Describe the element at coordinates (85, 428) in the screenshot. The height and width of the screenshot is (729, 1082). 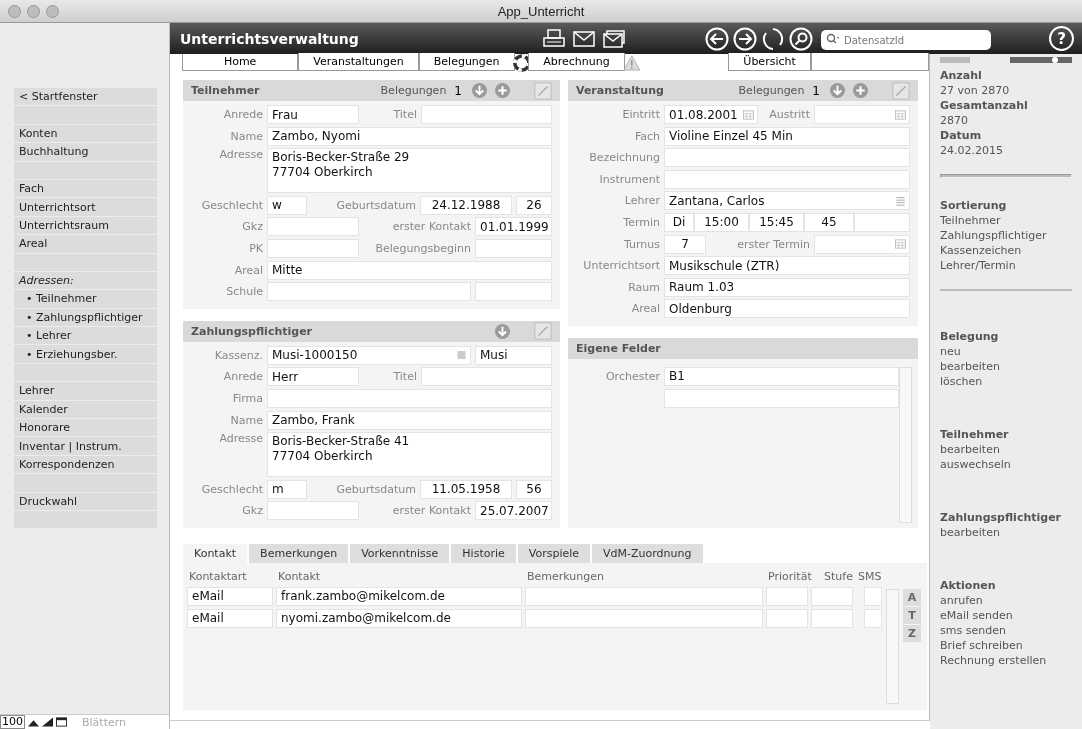
I see `sidebar-item: Honorare` at that location.